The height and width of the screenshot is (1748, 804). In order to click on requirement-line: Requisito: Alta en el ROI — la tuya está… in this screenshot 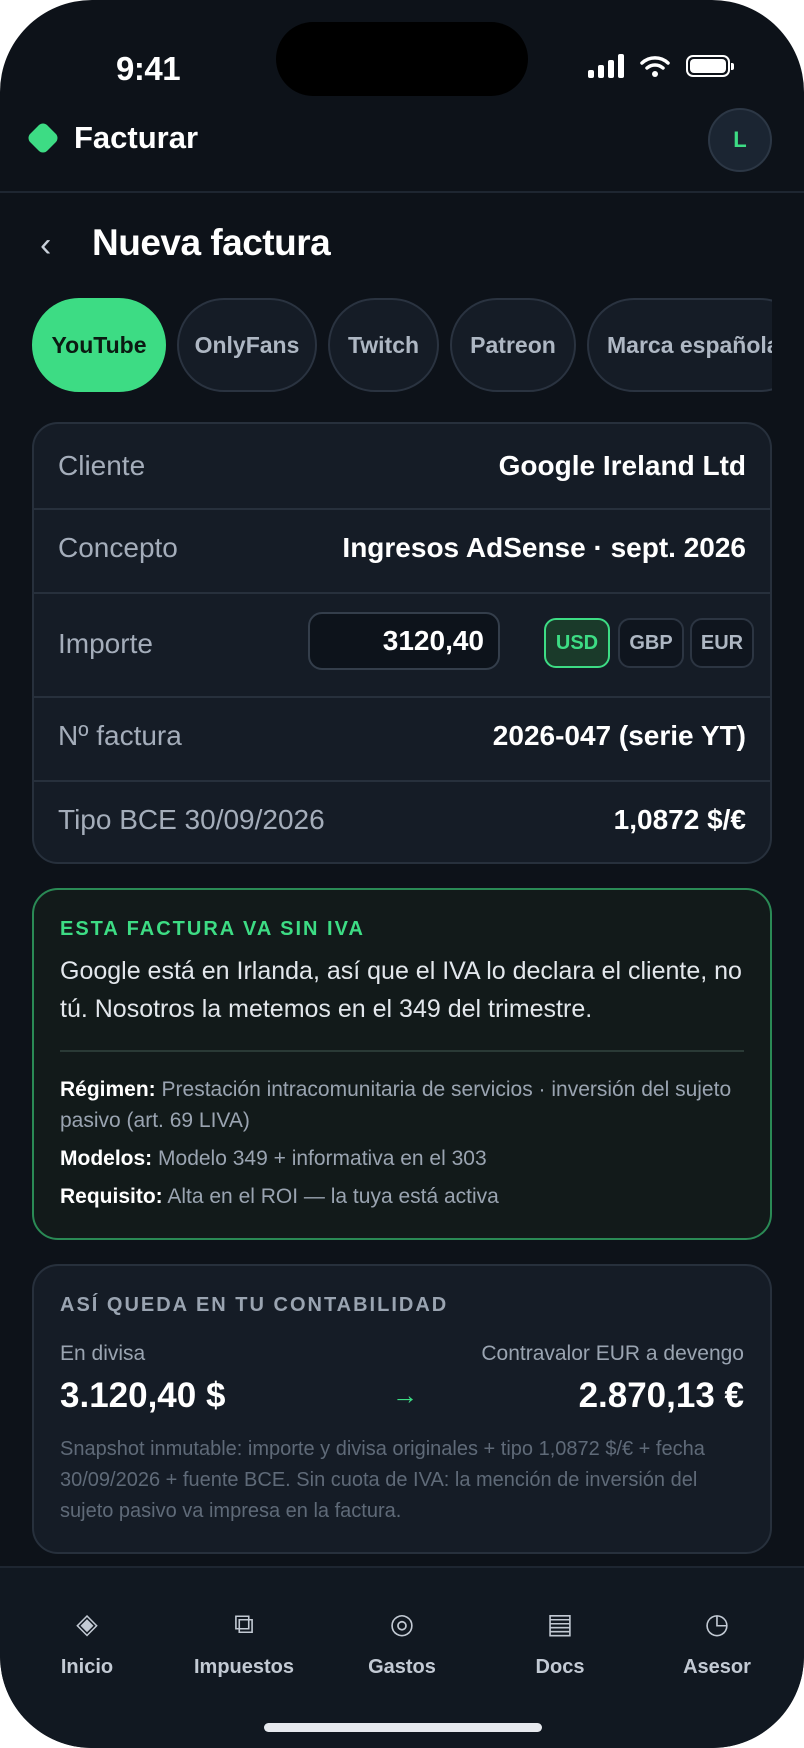, I will do `click(405, 1196)`.